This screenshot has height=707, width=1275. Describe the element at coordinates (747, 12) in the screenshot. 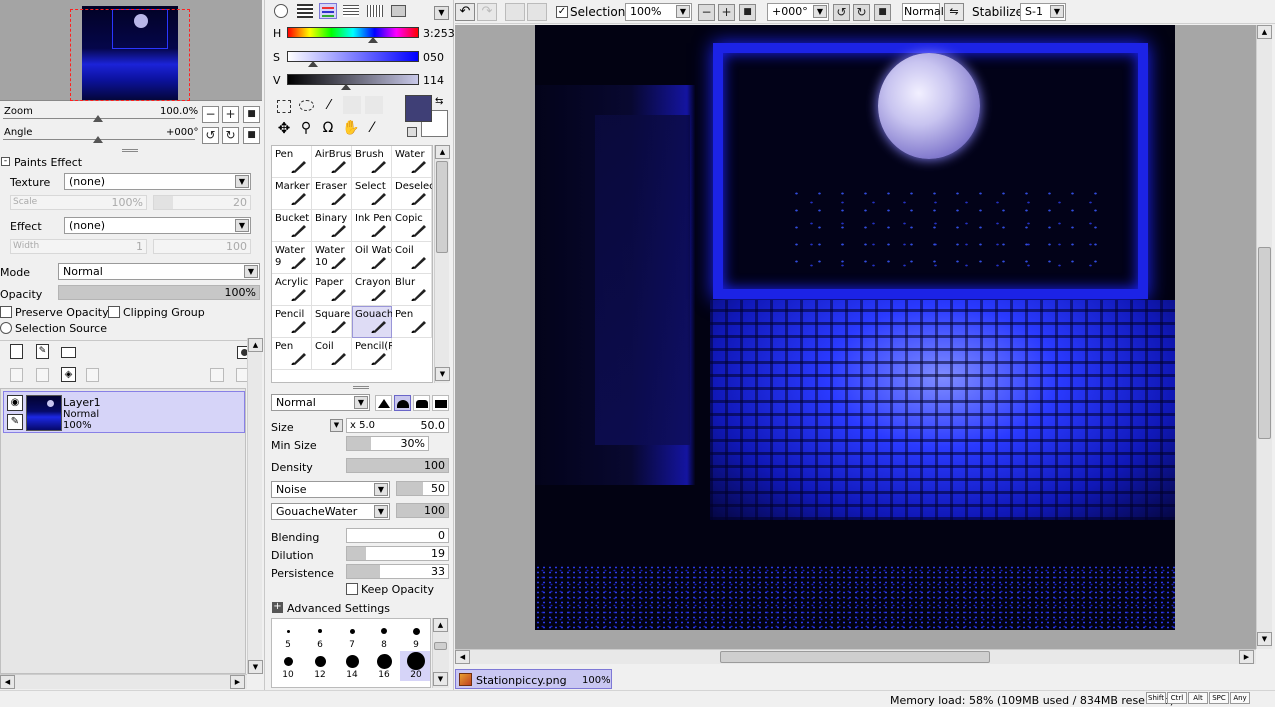

I see `toolbar-zoom-reset-button: ■` at that location.